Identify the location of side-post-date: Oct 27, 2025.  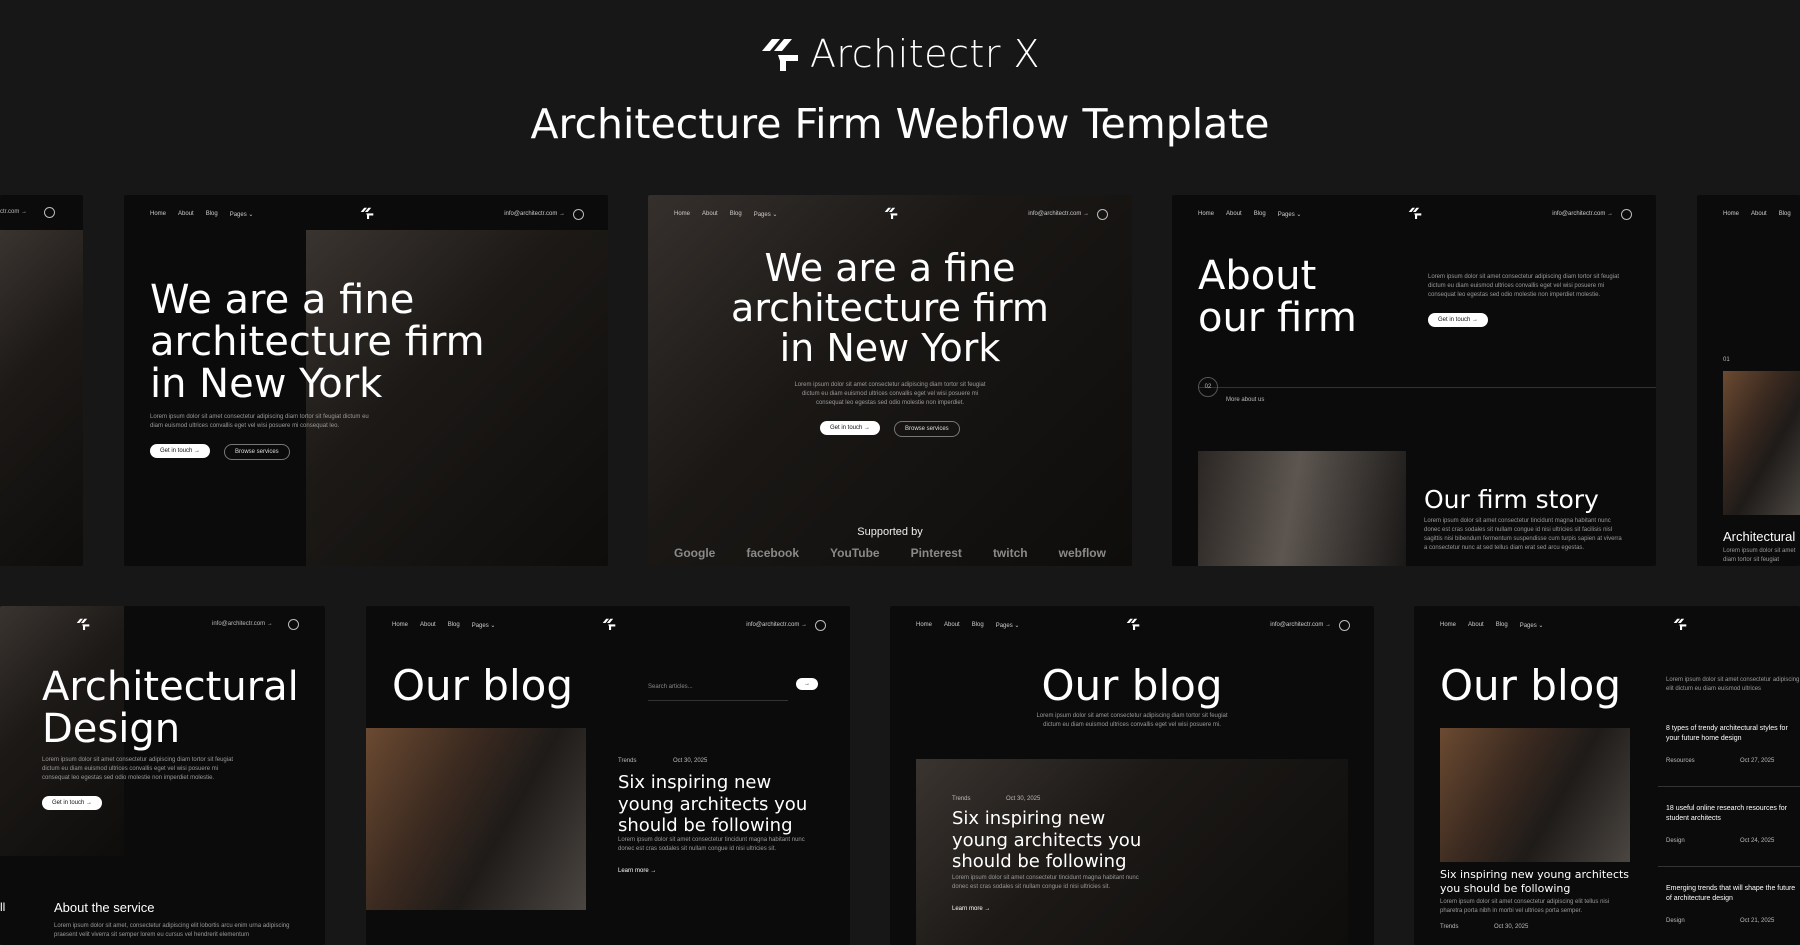
(1757, 761).